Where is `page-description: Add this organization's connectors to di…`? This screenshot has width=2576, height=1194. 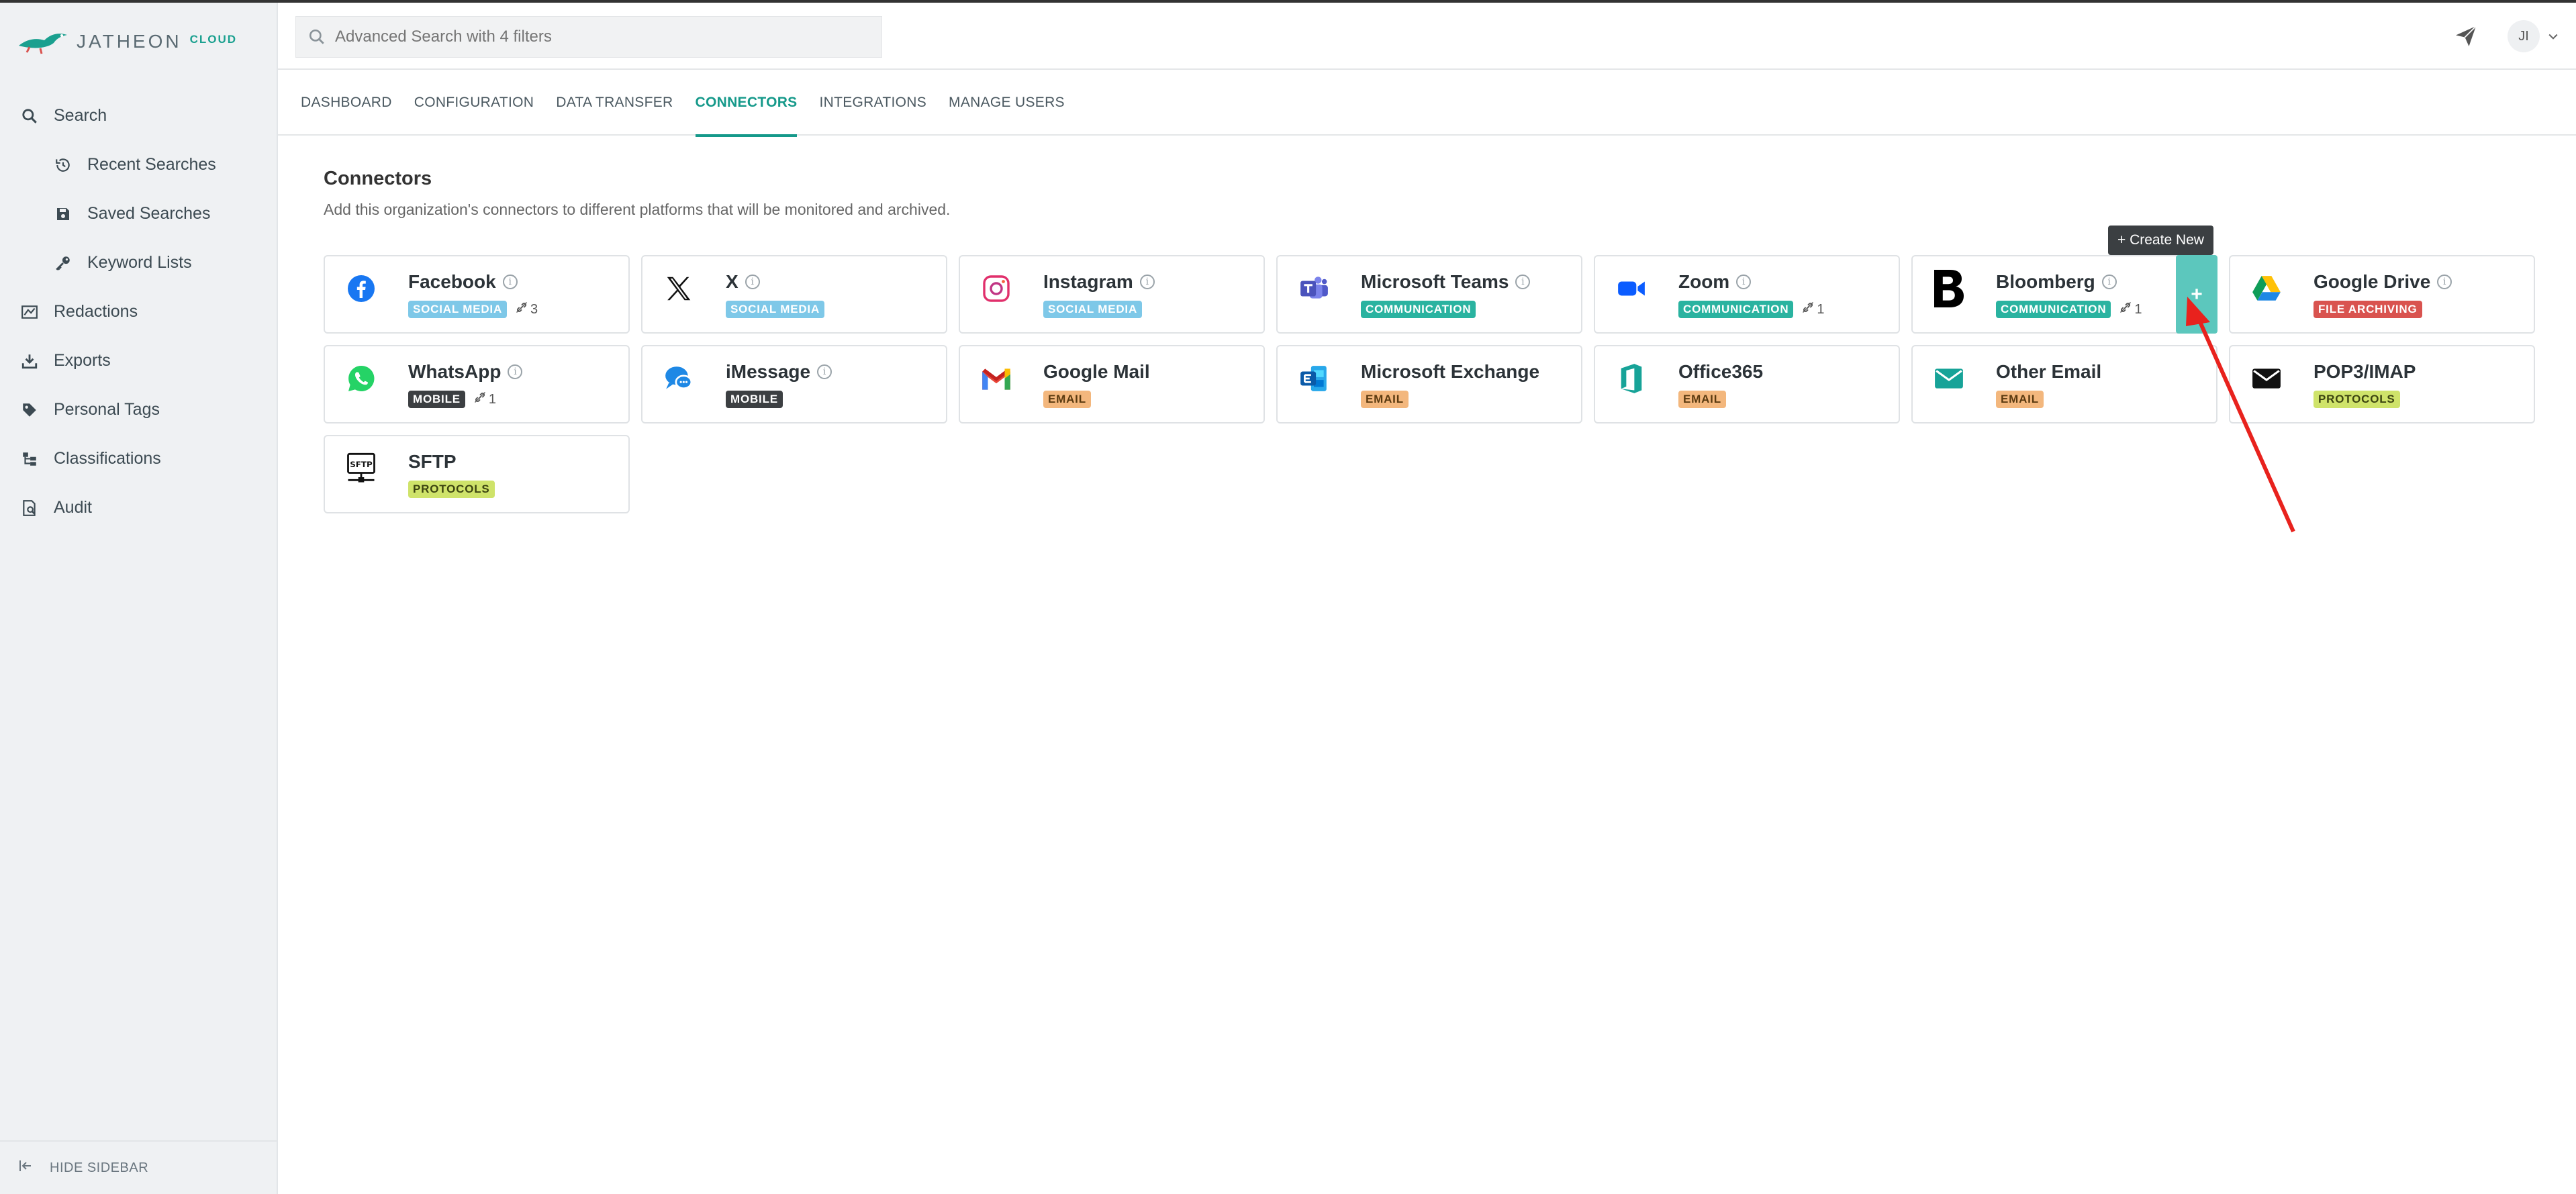
page-description: Add this organization's connectors to di… is located at coordinates (637, 209).